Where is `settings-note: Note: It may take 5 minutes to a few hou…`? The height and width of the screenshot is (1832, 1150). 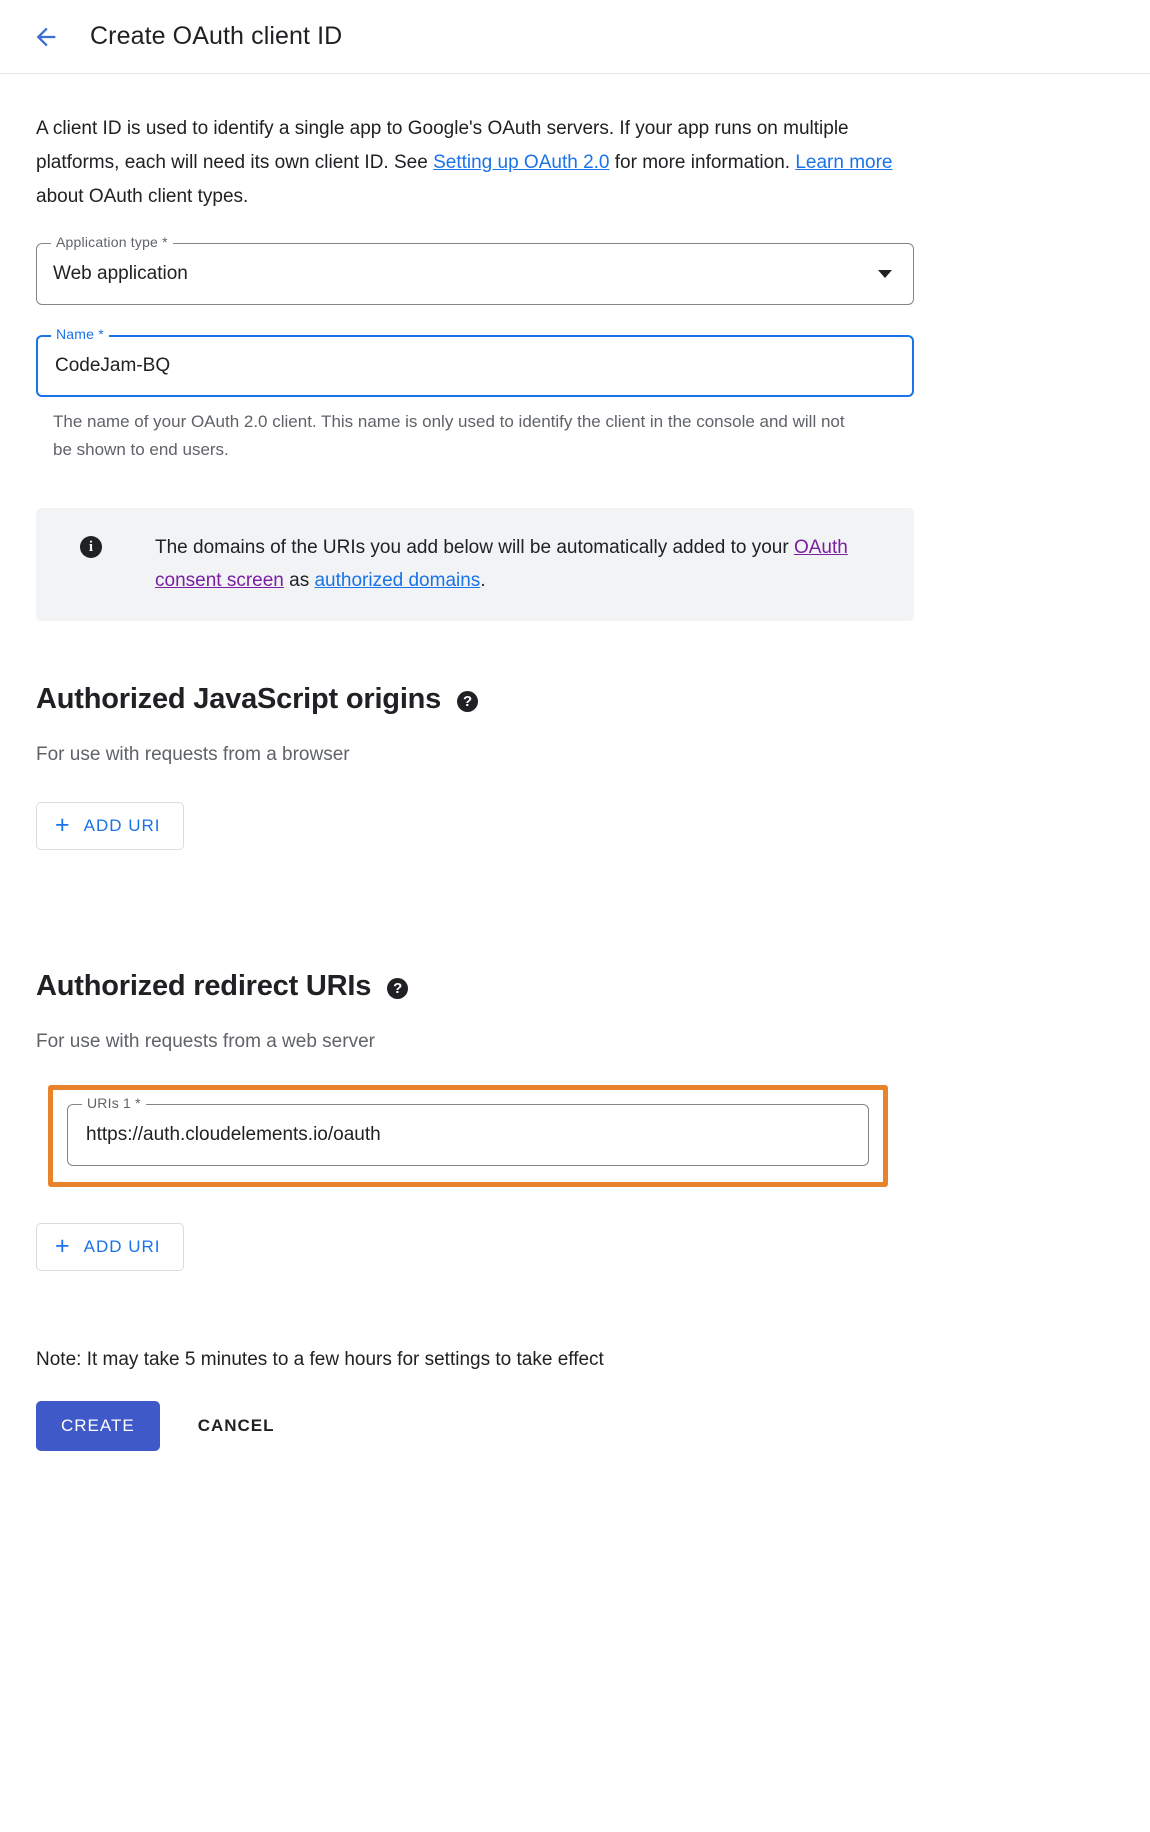
settings-note: Note: It may take 5 minutes to a few hou… is located at coordinates (320, 1360).